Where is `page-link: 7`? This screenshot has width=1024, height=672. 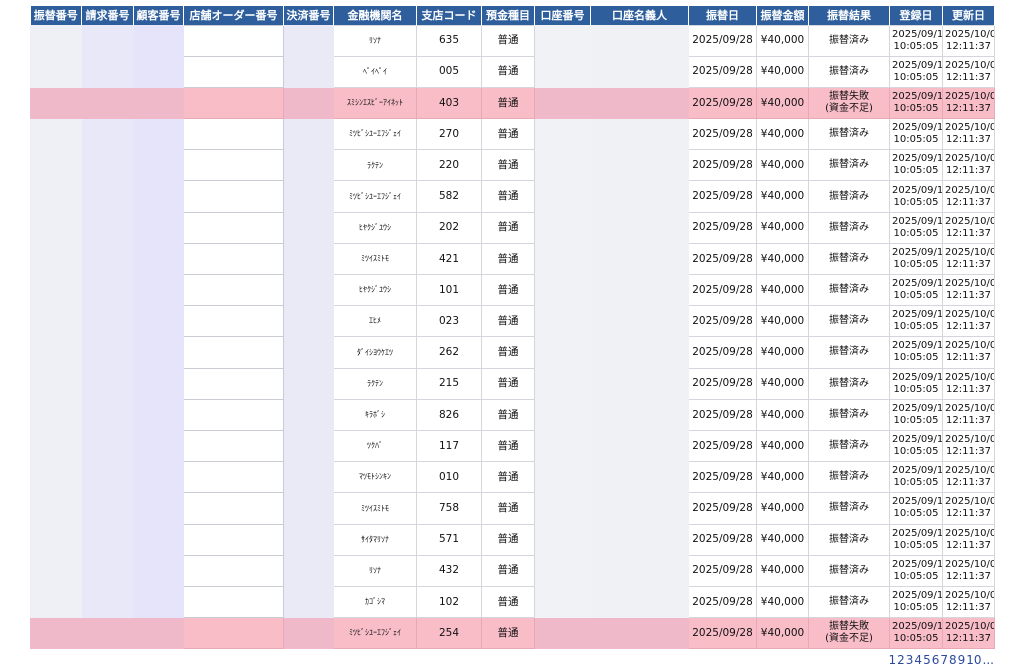
page-link: 7 is located at coordinates (944, 660).